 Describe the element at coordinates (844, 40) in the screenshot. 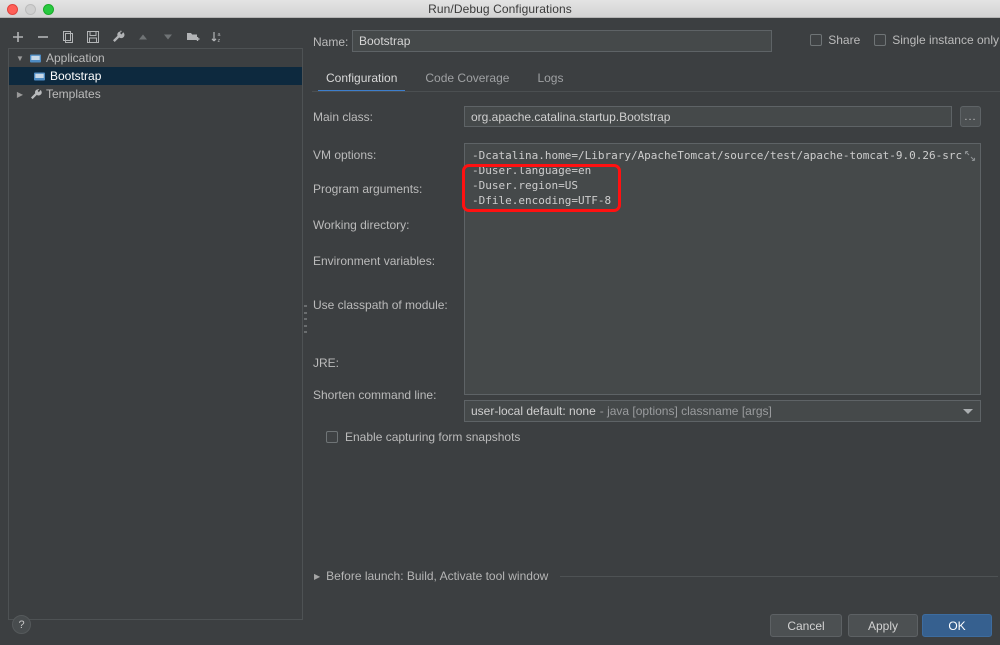

I see `share-label: Share` at that location.